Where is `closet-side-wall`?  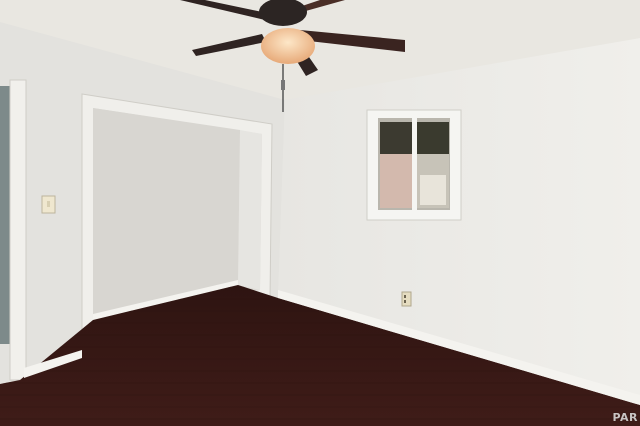
closet-side-wall is located at coordinates (250, 210).